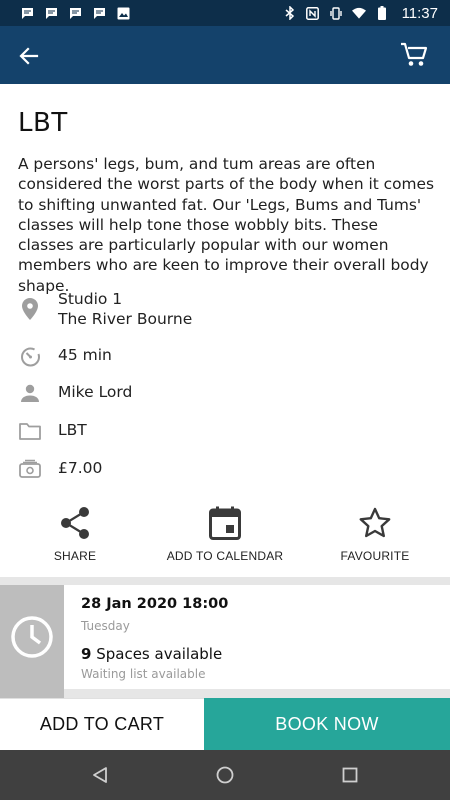  Describe the element at coordinates (375, 556) in the screenshot. I see `favourite-label: FAVOURITE` at that location.